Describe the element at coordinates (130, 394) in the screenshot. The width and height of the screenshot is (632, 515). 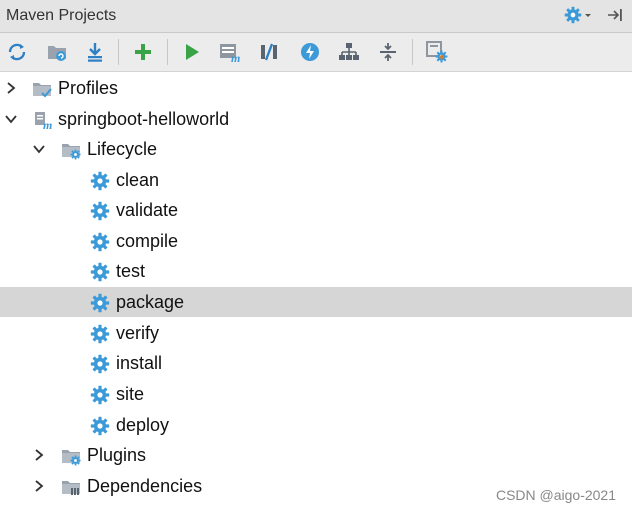
I see `phase-label: site` at that location.